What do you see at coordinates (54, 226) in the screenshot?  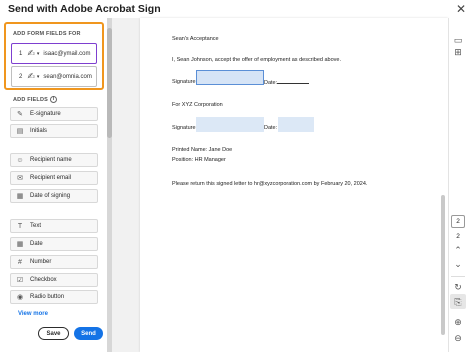 I see `field-text: T Text` at bounding box center [54, 226].